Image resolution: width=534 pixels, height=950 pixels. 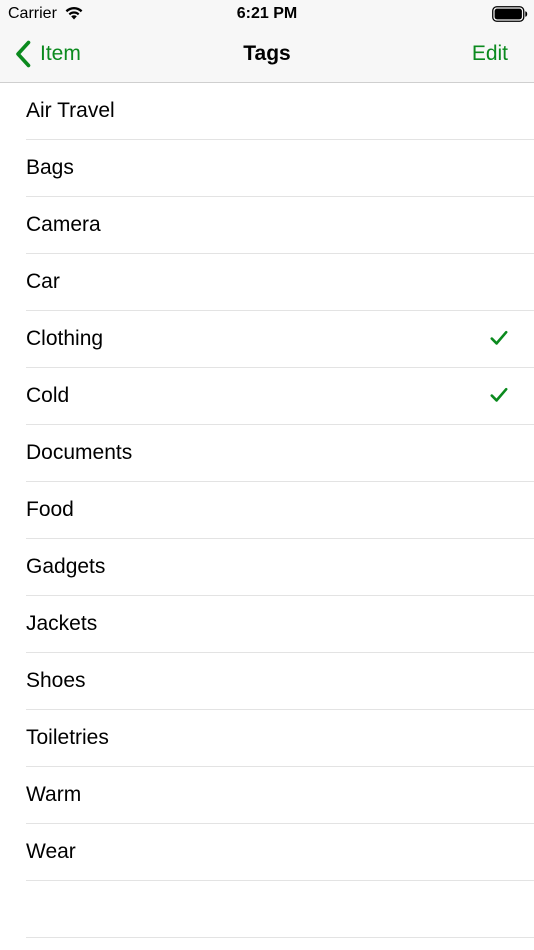 I want to click on list-item: Warm, so click(x=280, y=795).